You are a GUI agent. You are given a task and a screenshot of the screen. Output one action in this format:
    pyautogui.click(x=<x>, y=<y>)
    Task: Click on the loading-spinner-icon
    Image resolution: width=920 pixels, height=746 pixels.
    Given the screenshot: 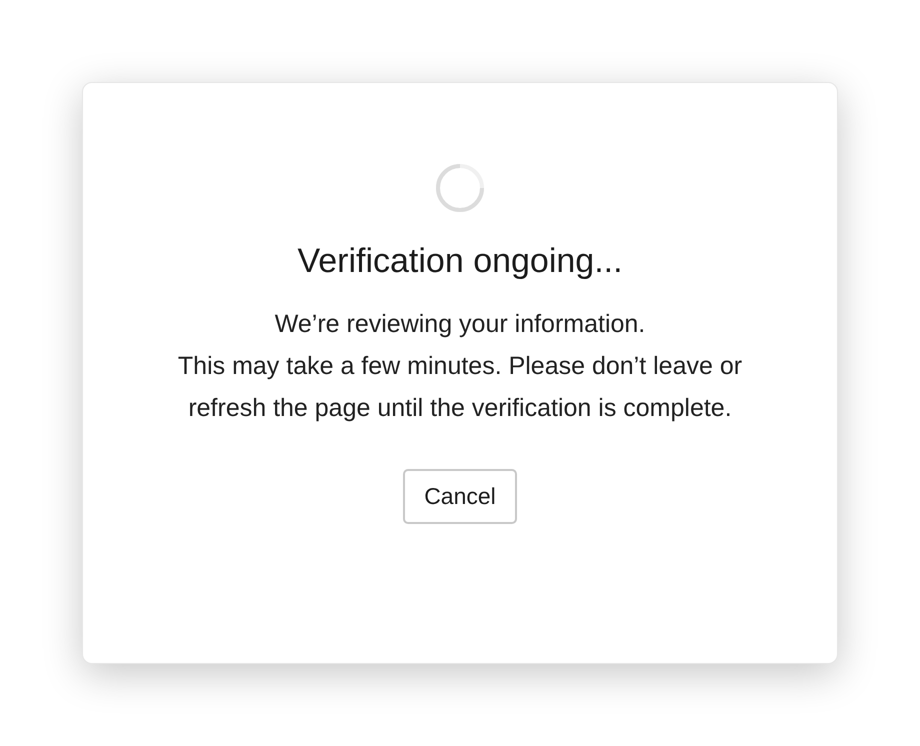 What is the action you would take?
    pyautogui.click(x=460, y=188)
    